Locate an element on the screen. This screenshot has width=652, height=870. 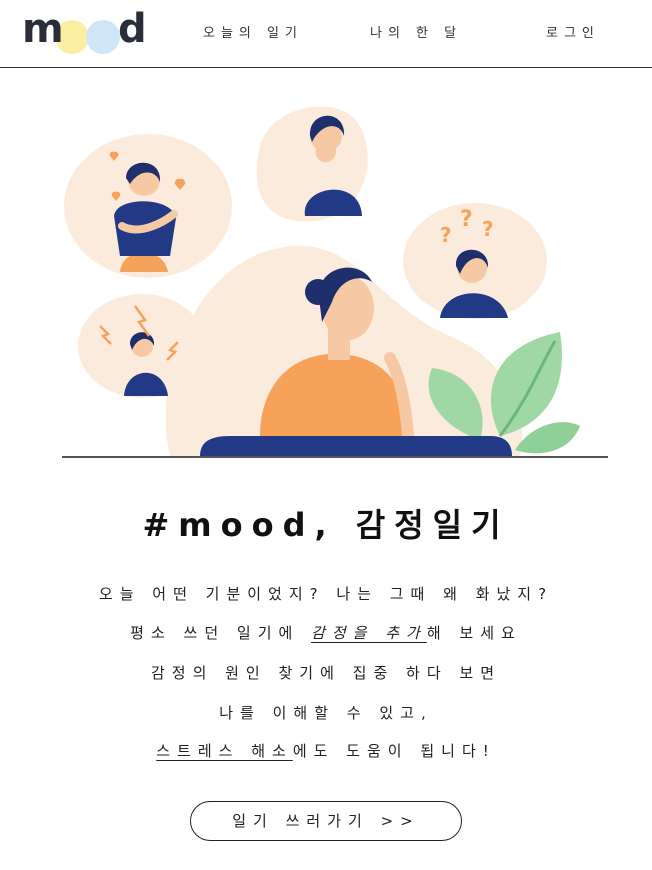
nav-login: 로그인 is located at coordinates (573, 31).